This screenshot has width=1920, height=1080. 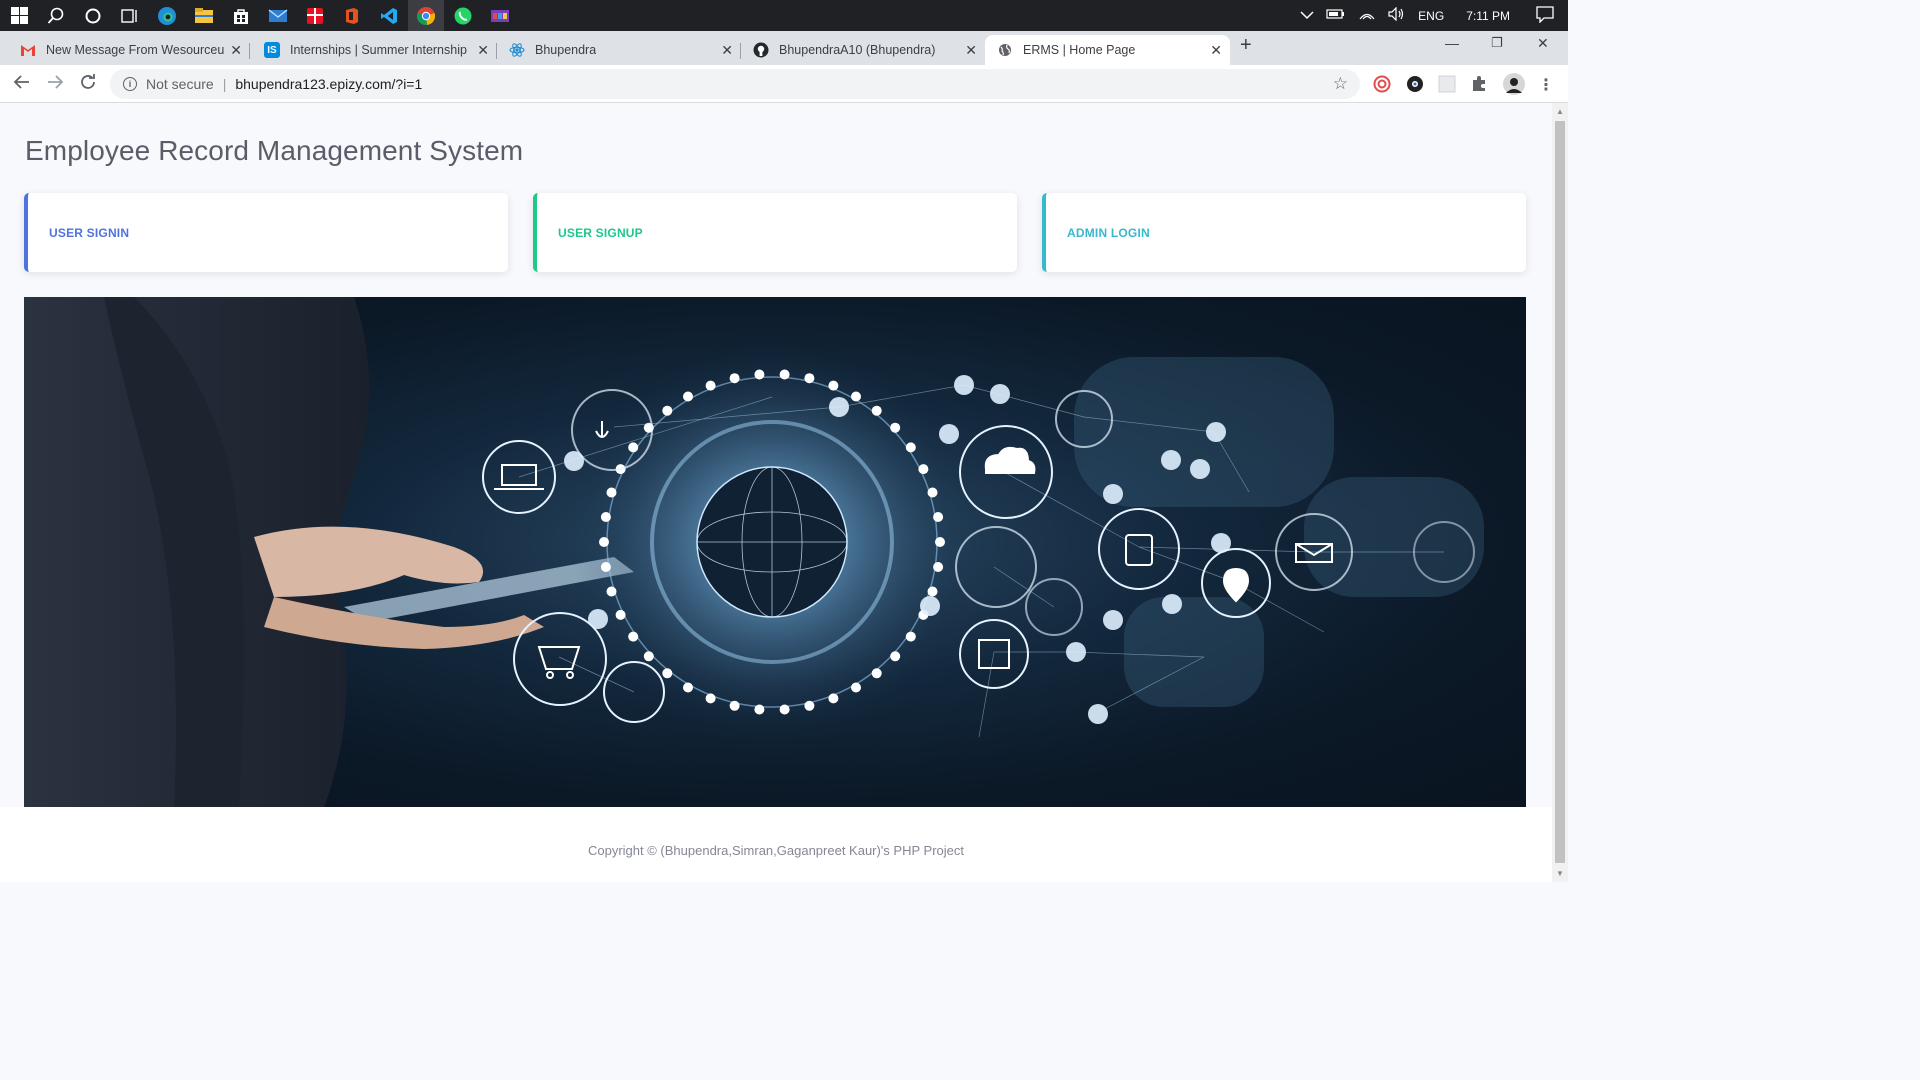 What do you see at coordinates (1547, 84) in the screenshot?
I see `chrome-menu-icon: ⋮` at bounding box center [1547, 84].